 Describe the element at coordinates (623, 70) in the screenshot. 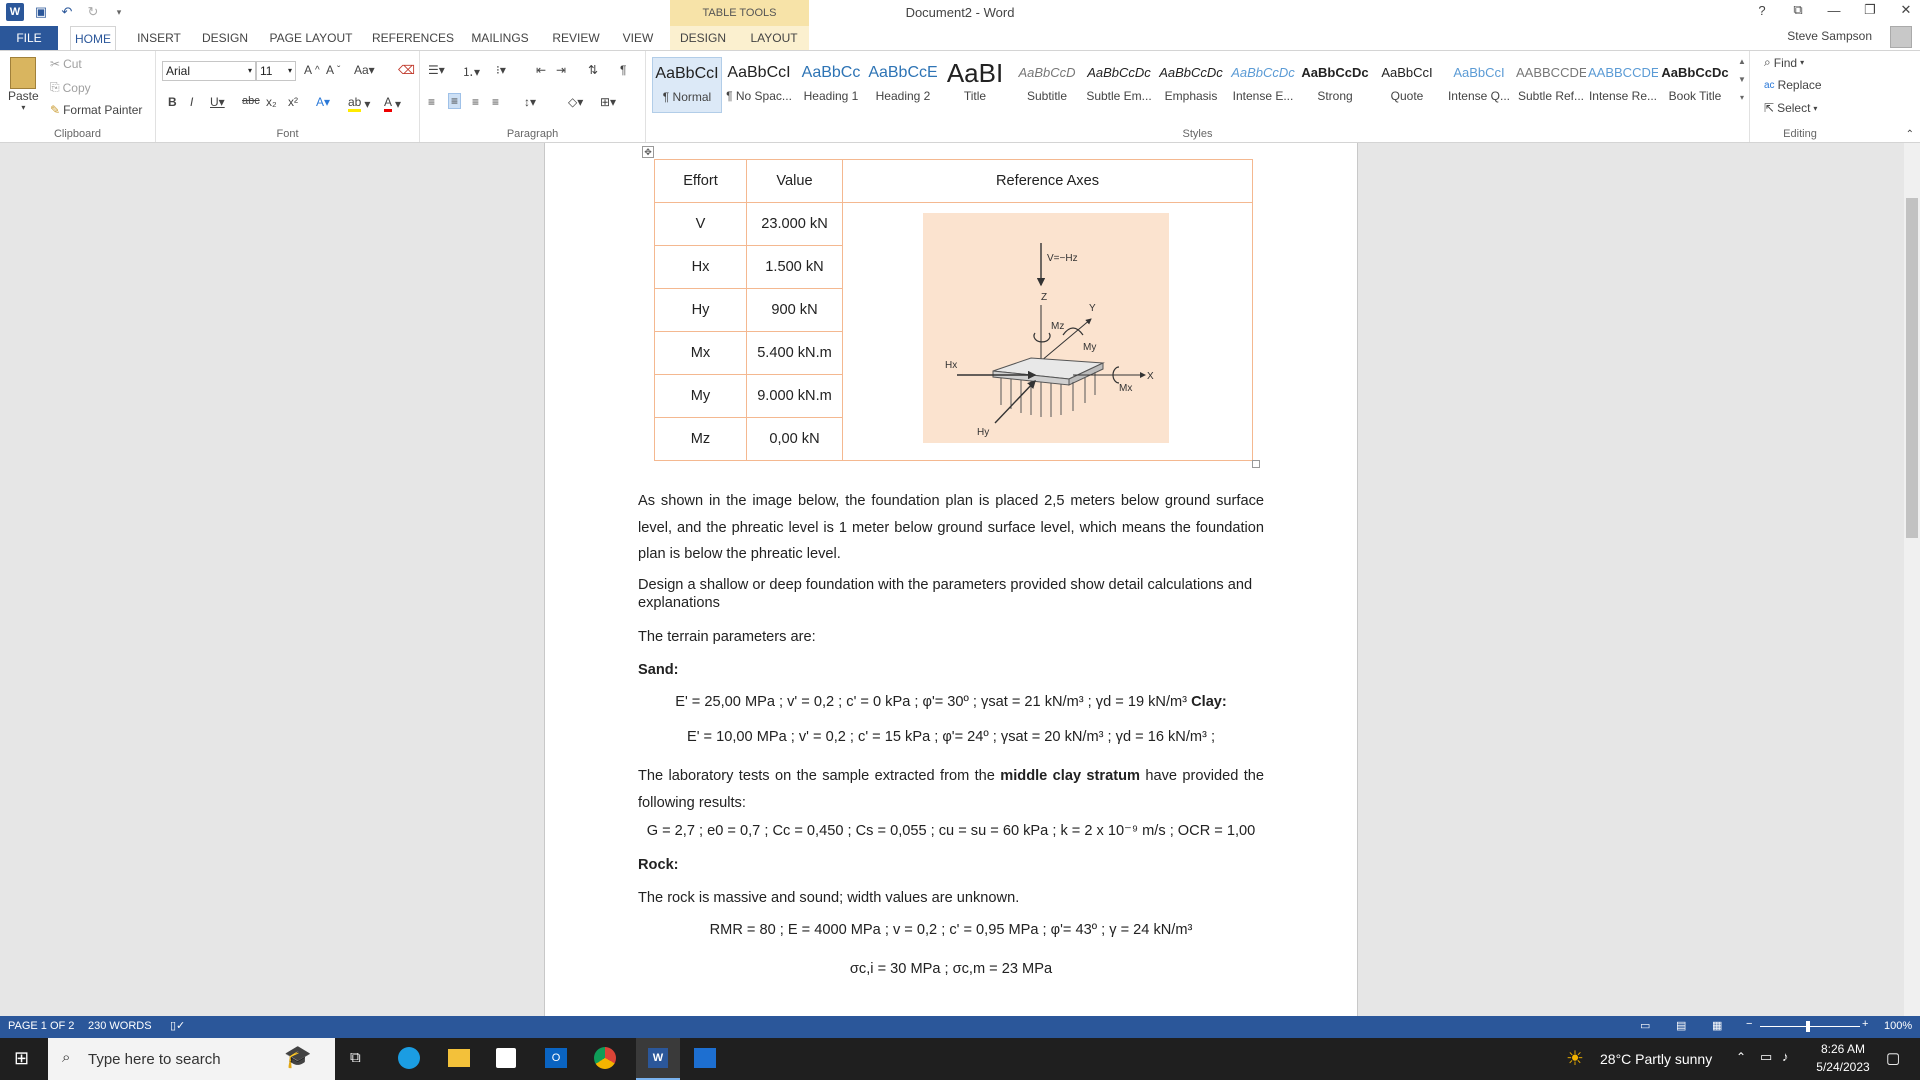

I see `show-marks-icon: ¶` at that location.